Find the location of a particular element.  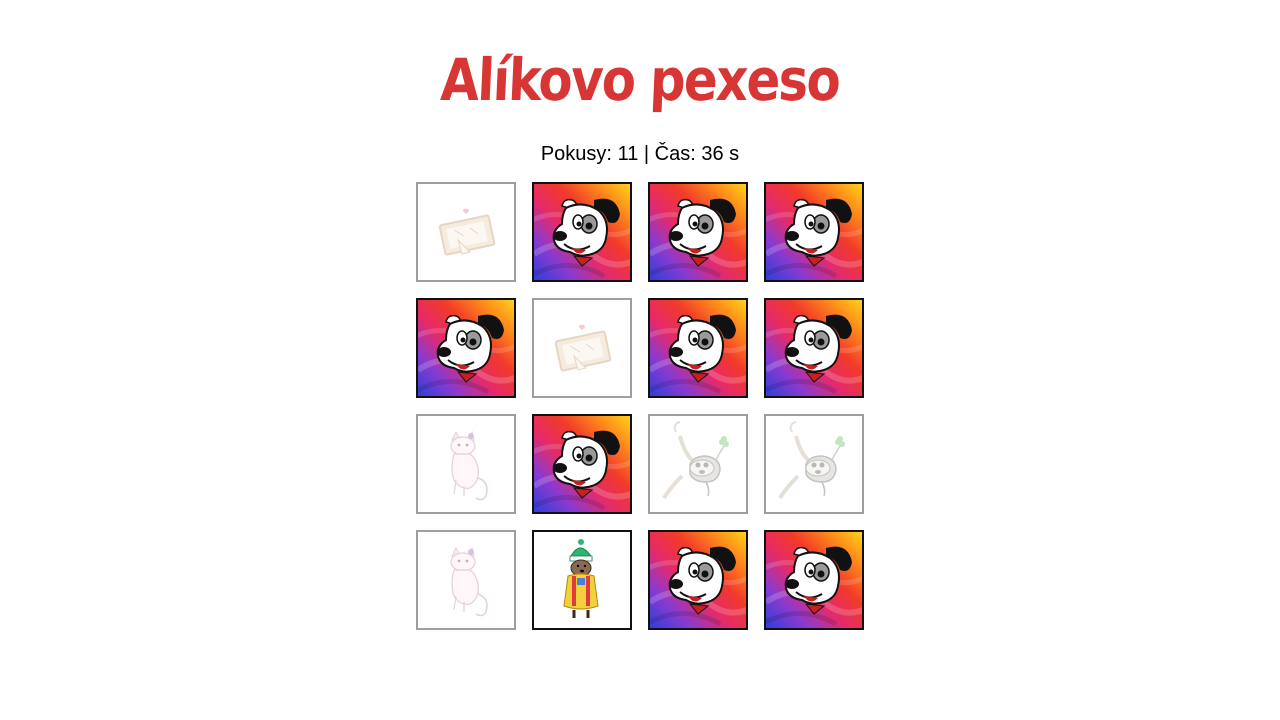

time-label: Čas: is located at coordinates (675, 154).